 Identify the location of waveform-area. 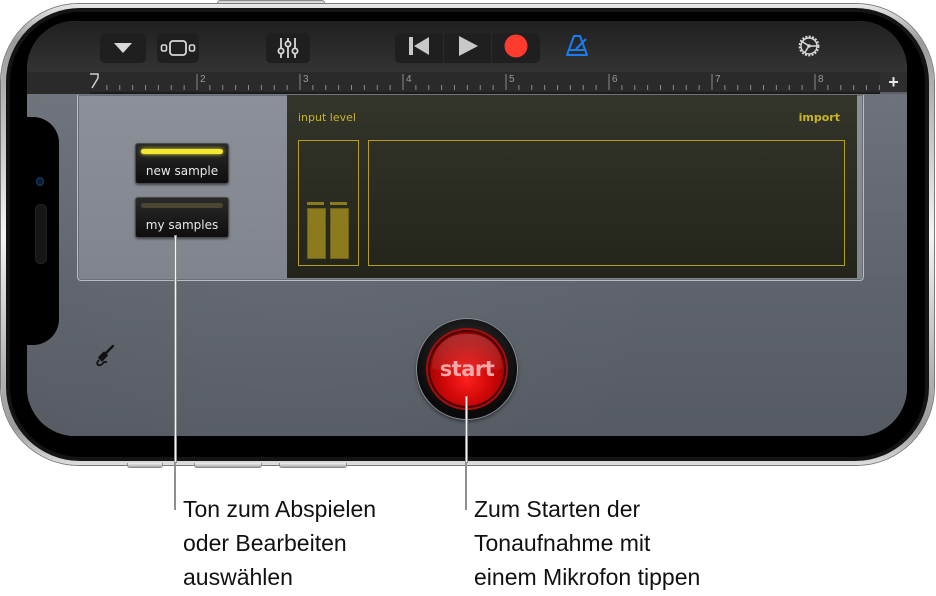
(606, 203).